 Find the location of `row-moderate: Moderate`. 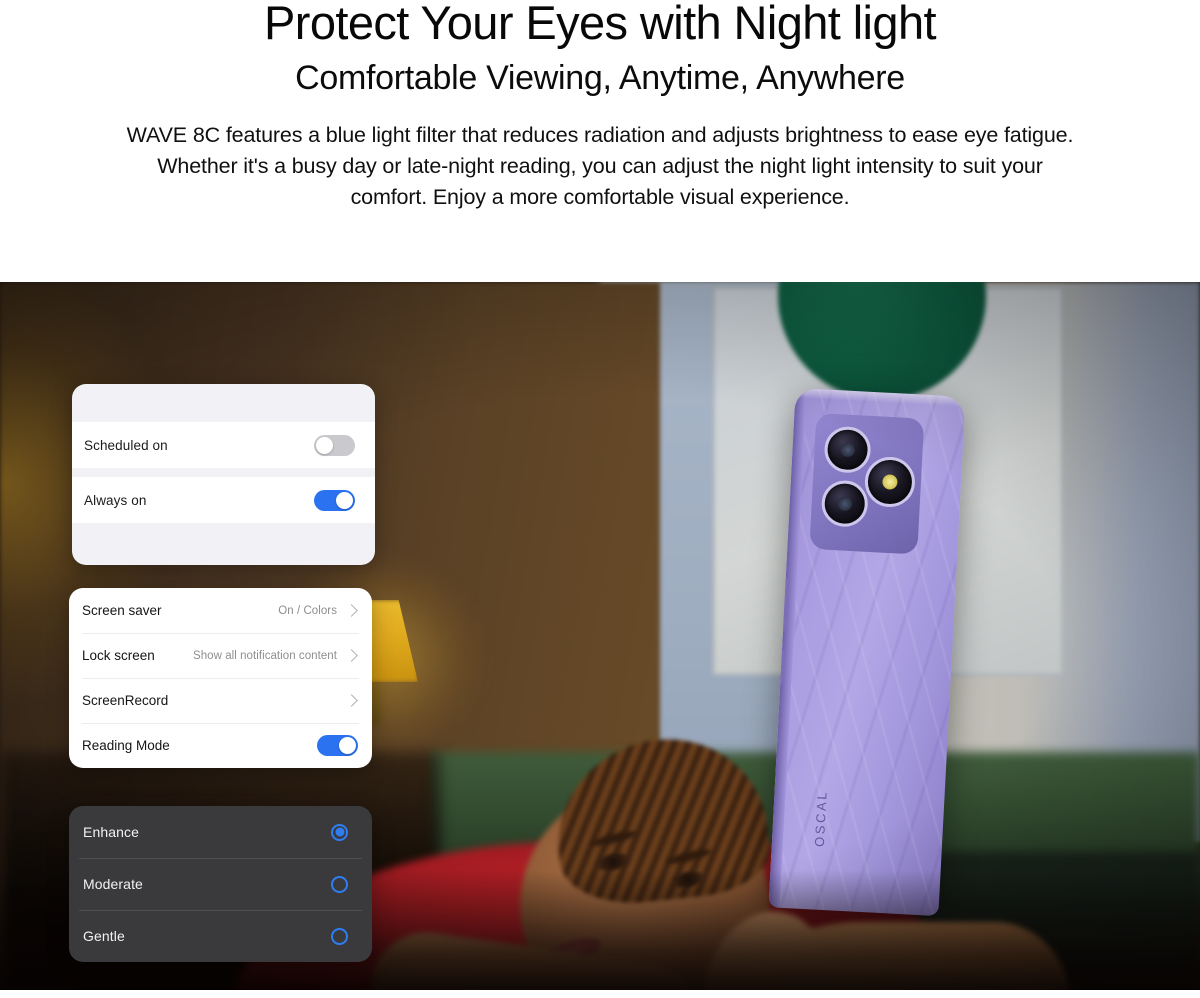

row-moderate: Moderate is located at coordinates (220, 884).